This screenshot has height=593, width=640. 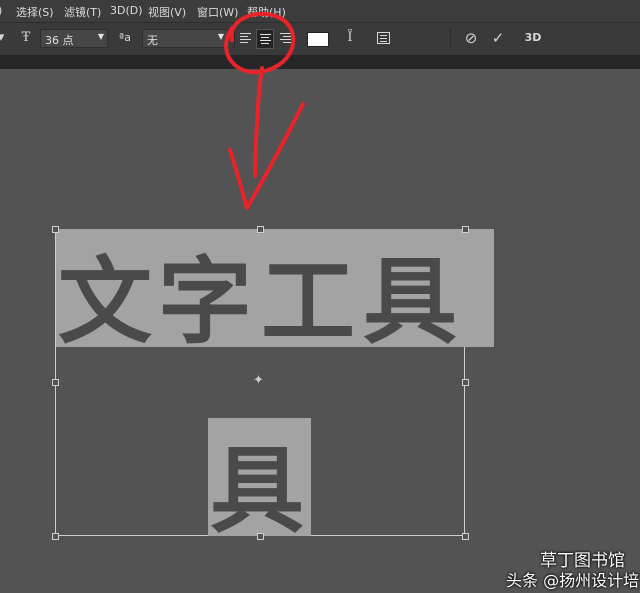 I want to click on font-size-select: 36 点 ▼, so click(x=74, y=38).